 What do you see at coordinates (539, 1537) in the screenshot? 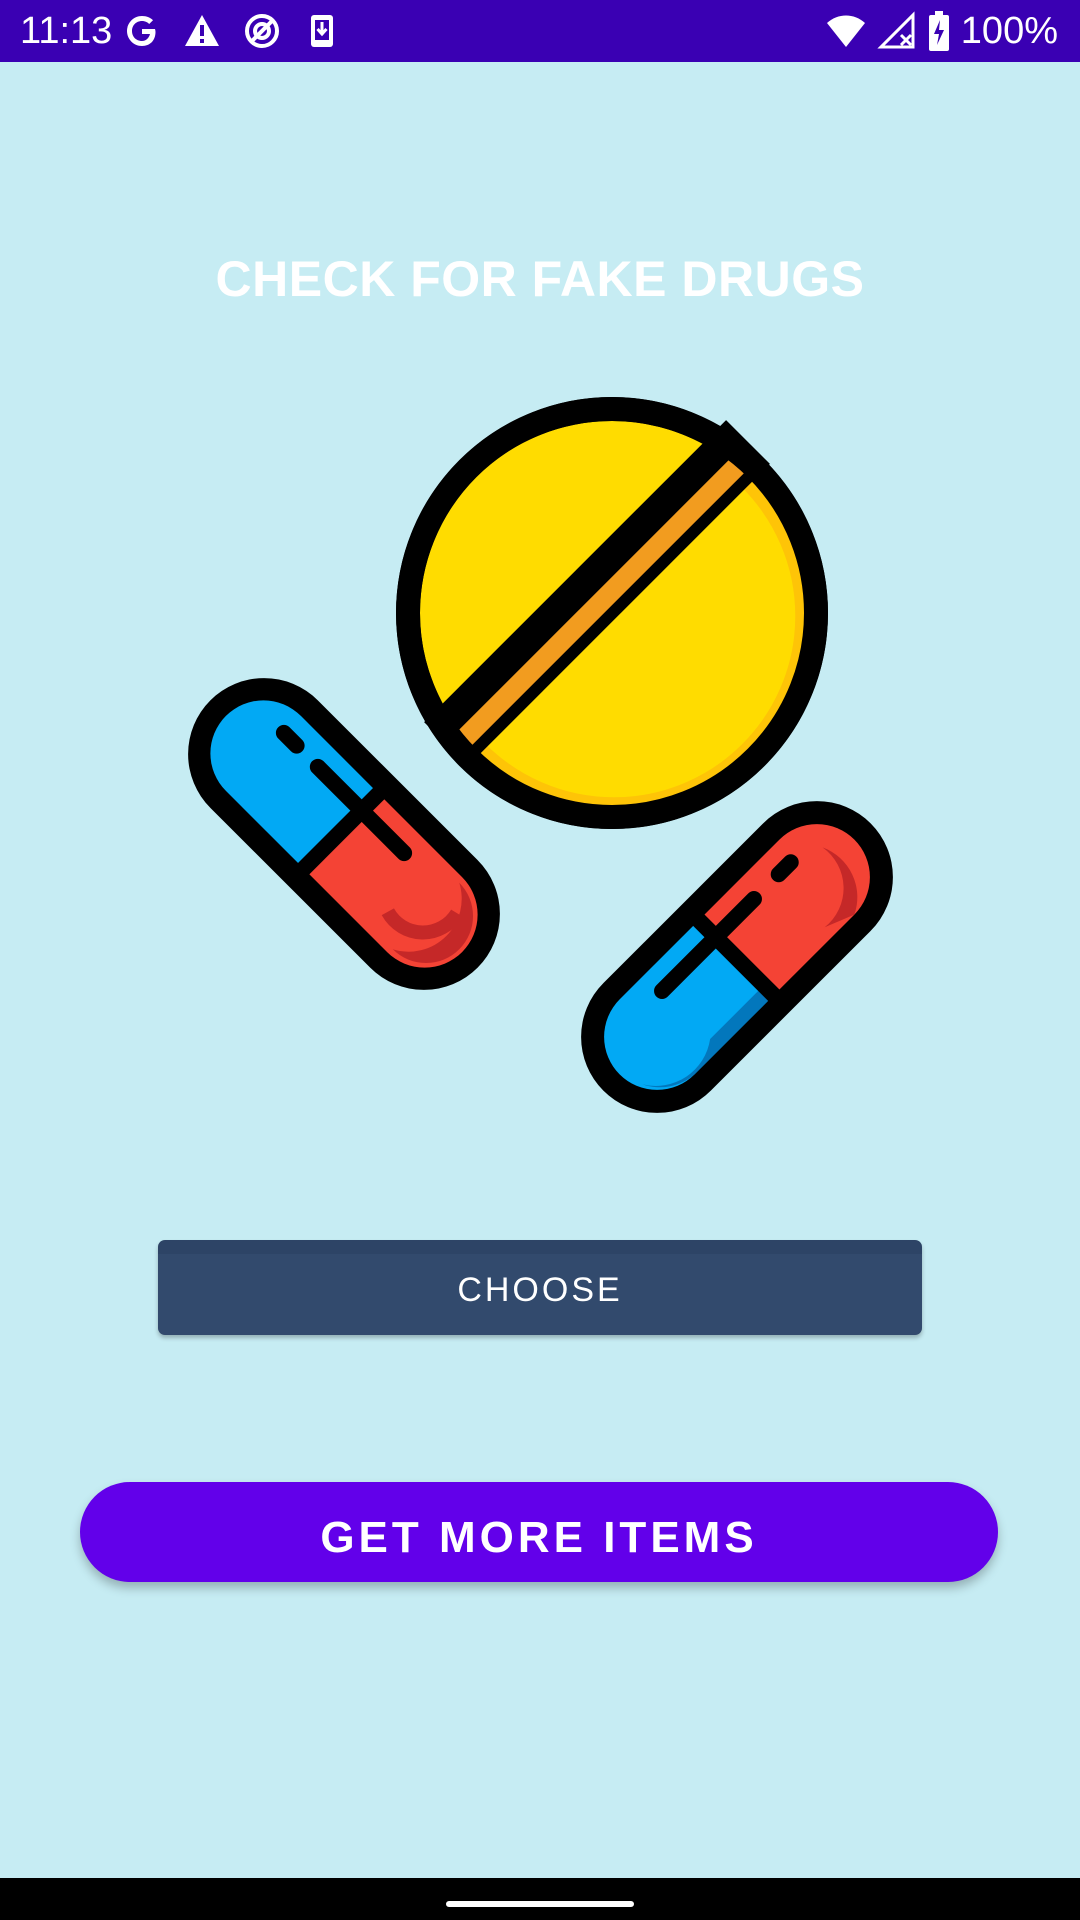
I see `get-more-items-label: GET MORE ITEMS` at bounding box center [539, 1537].